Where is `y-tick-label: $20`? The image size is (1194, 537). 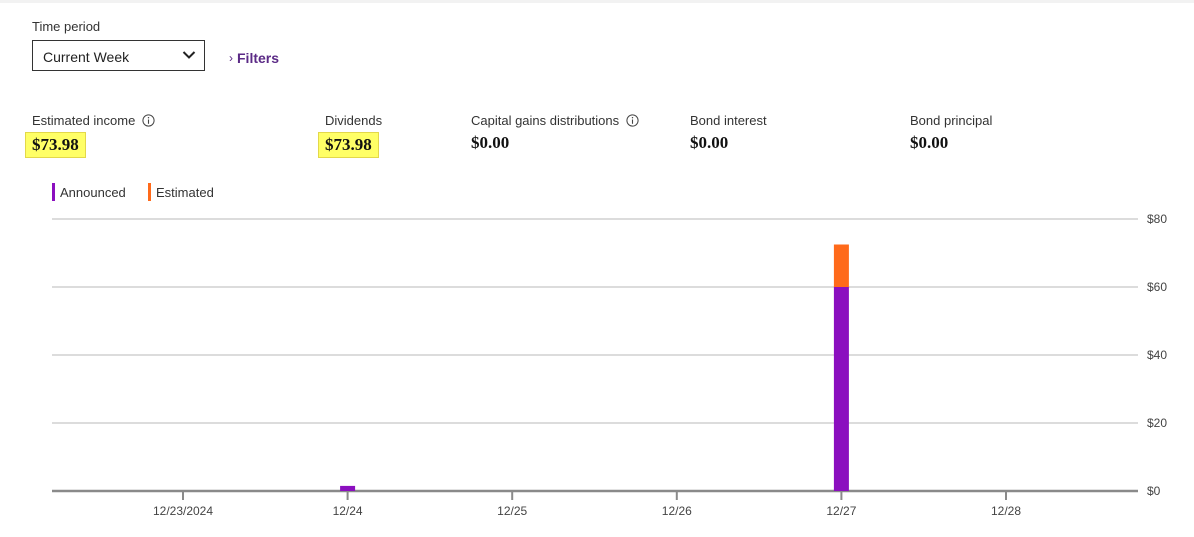 y-tick-label: $20 is located at coordinates (1157, 423).